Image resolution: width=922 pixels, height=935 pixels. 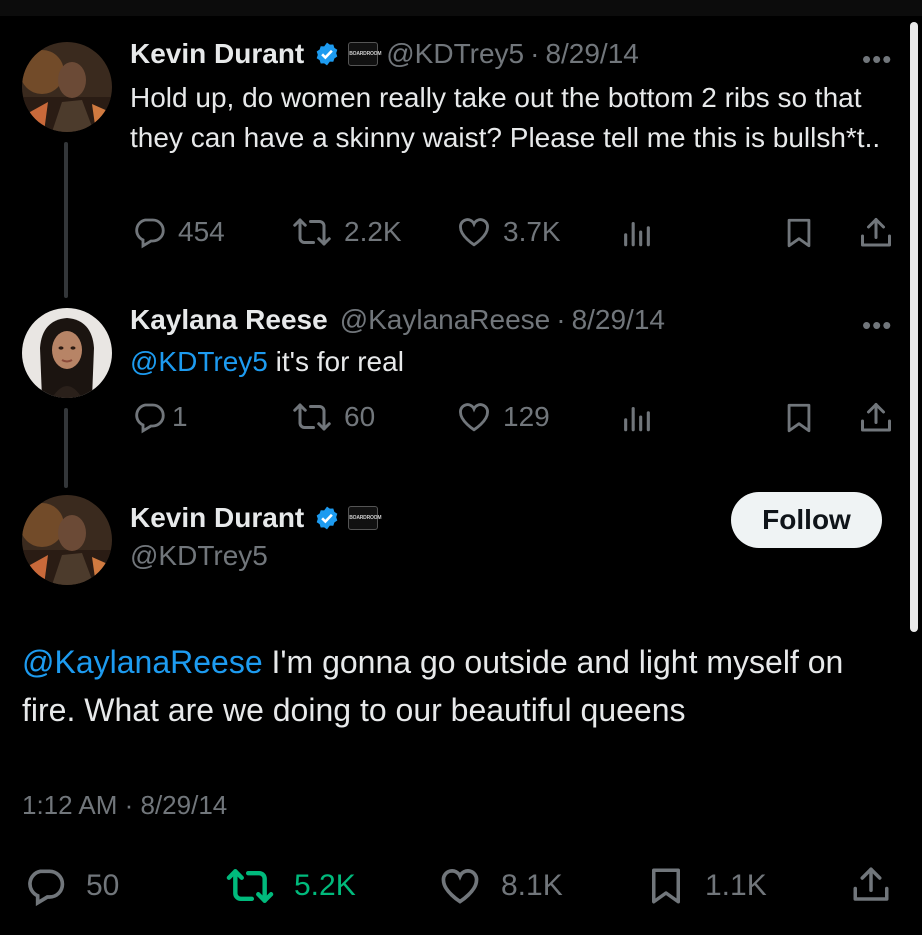 I want to click on main-author-handle-row: @KDTrey5, so click(x=199, y=556).